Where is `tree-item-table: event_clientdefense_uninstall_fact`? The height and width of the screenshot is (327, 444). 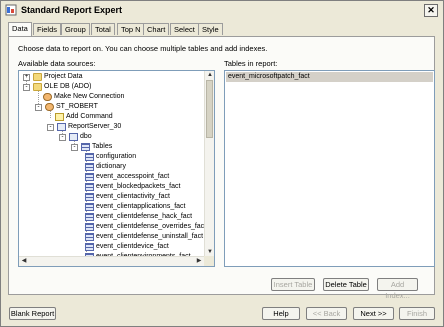 tree-item-table: event_clientdefense_uninstall_fact is located at coordinates (144, 237).